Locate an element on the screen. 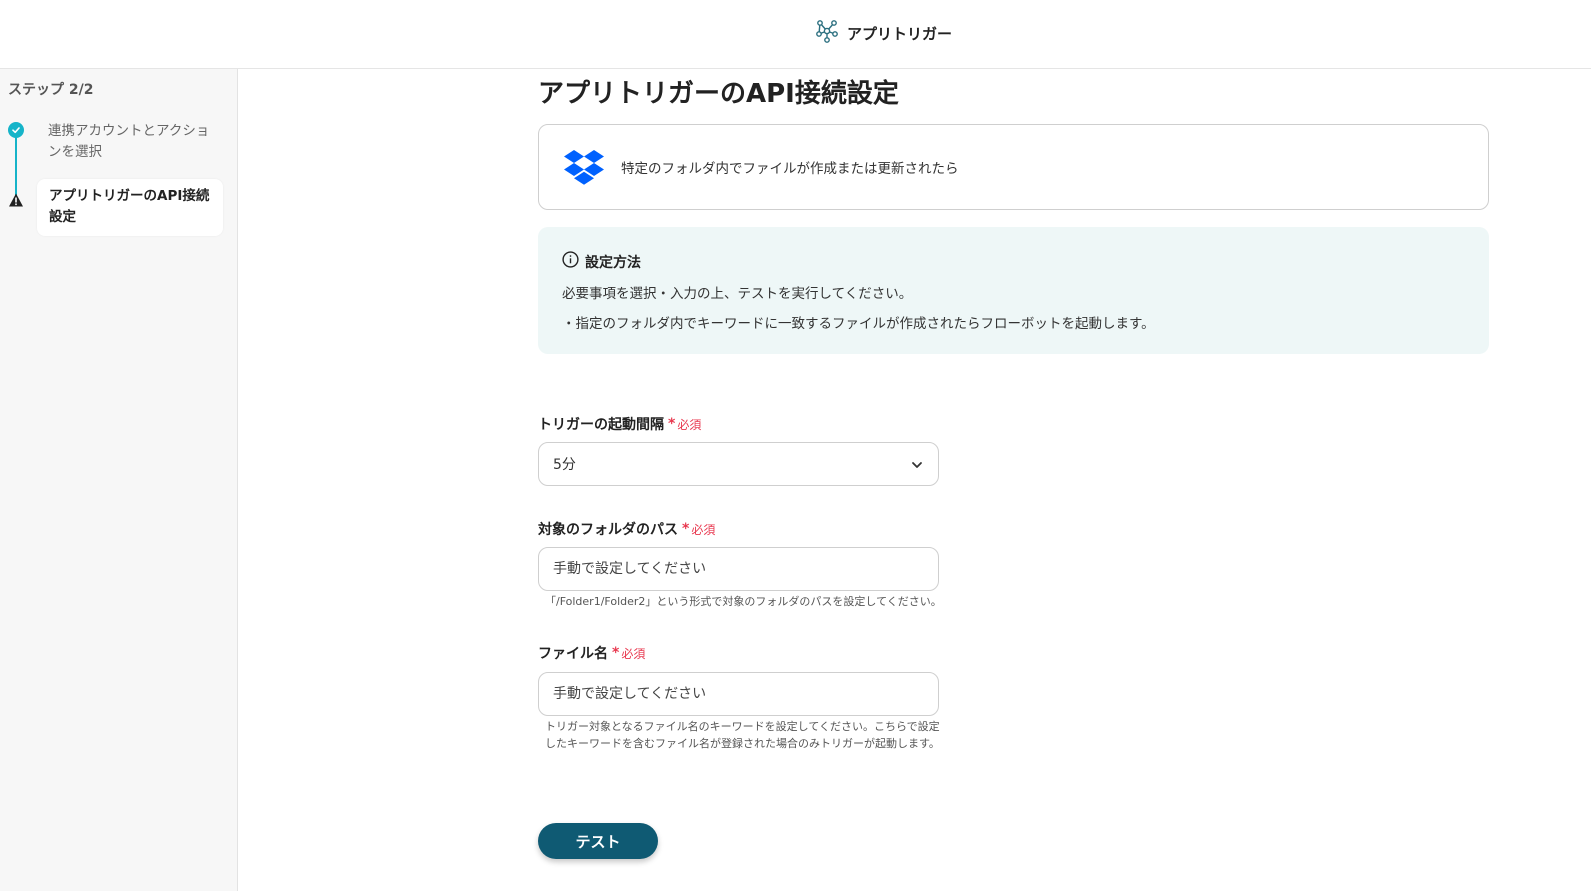  file-name-input is located at coordinates (738, 694).